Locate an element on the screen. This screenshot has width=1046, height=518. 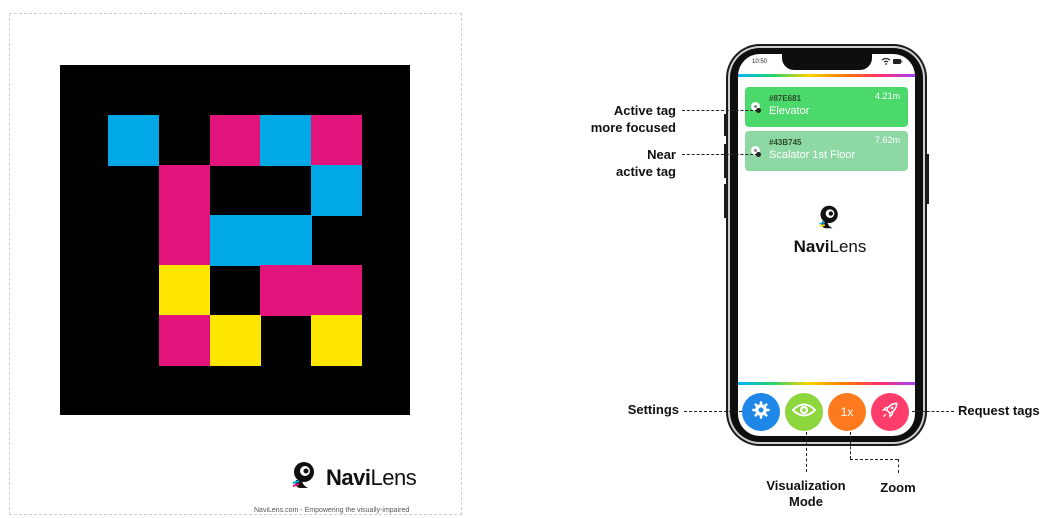
card-brand-name: NaviLens is located at coordinates (371, 477).